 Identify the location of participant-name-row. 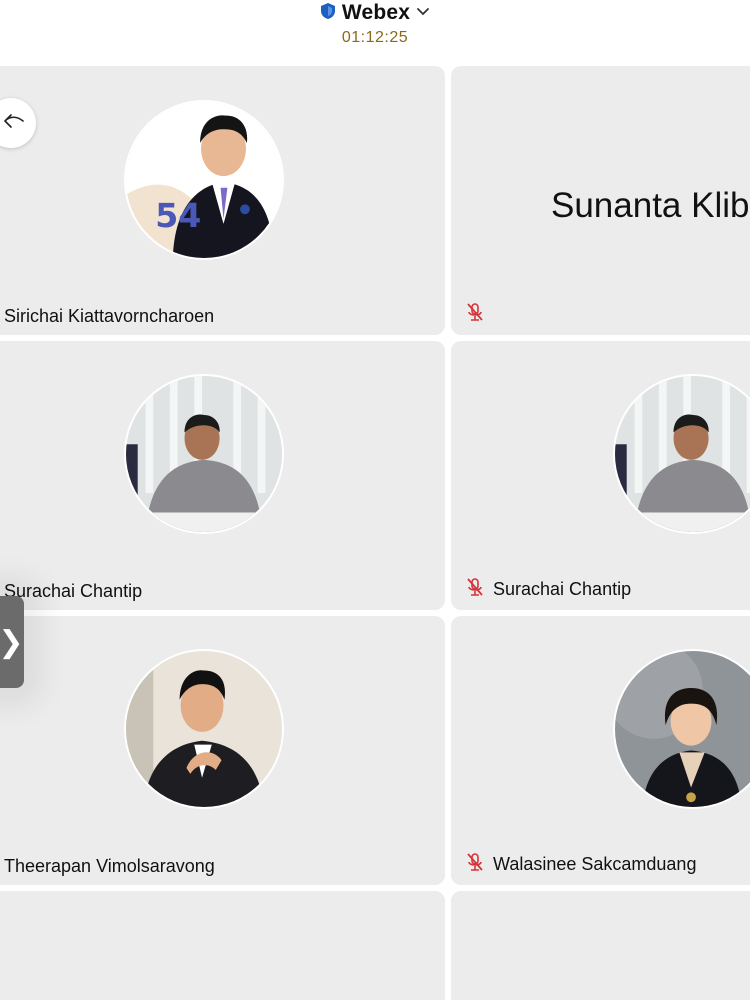
(475, 314).